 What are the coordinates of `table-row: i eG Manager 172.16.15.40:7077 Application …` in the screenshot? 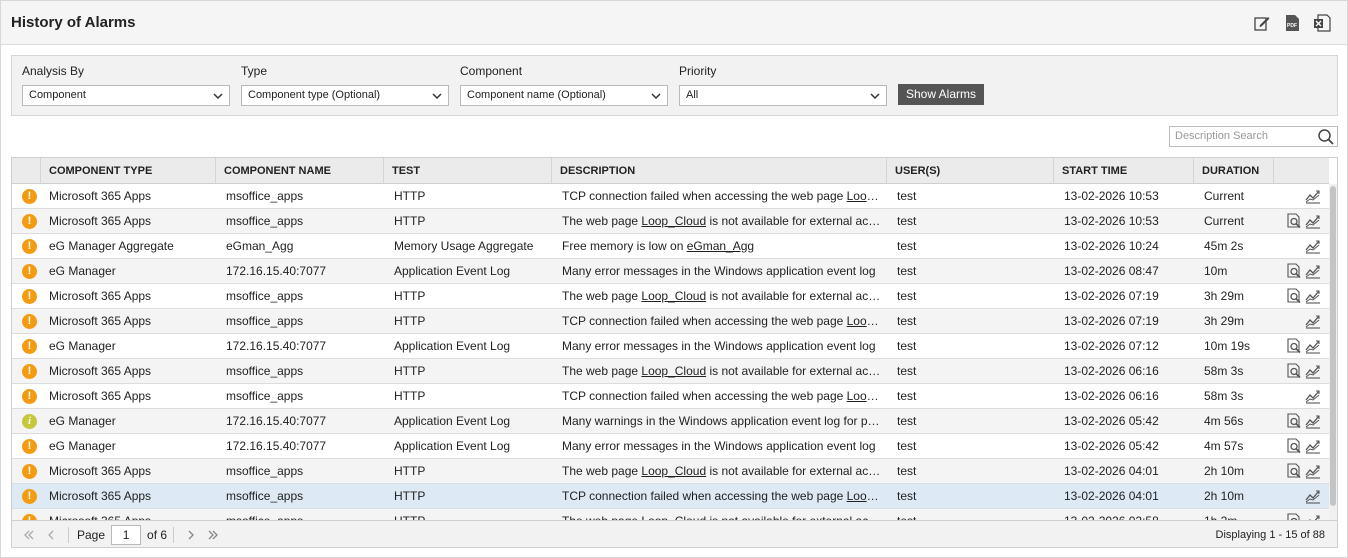 It's located at (670, 421).